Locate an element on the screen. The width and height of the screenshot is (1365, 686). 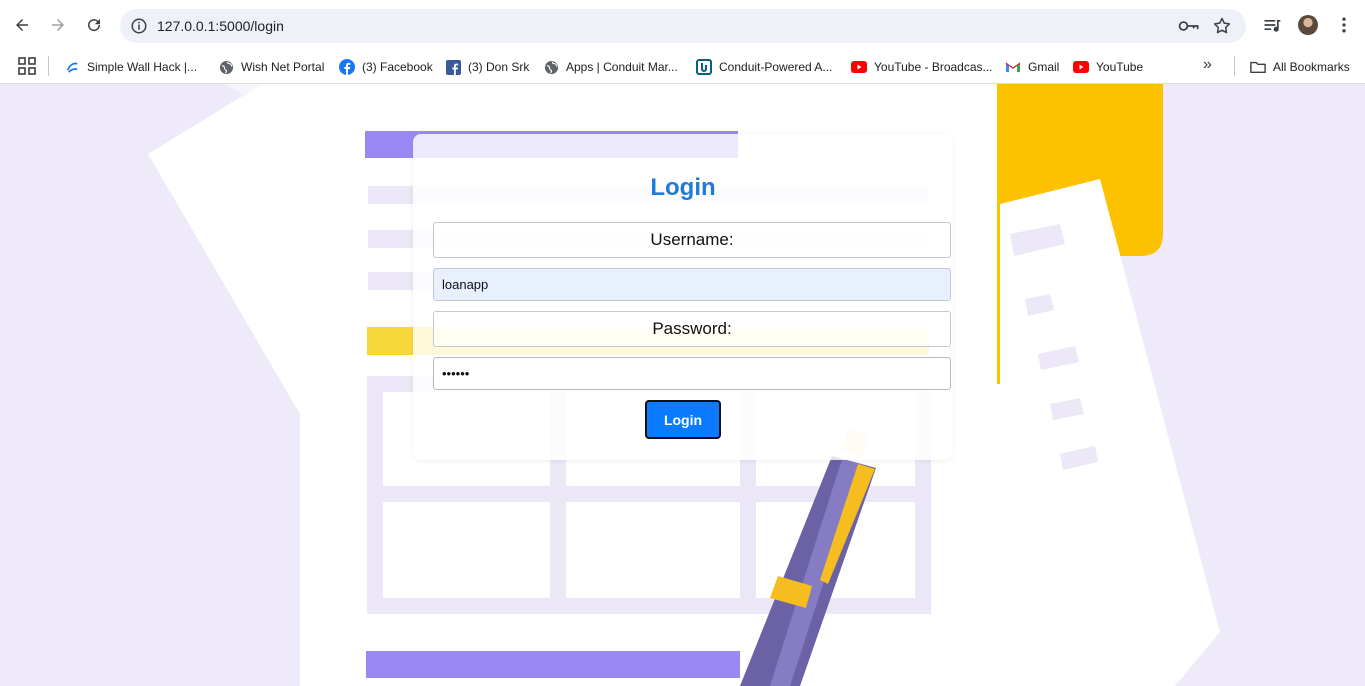
site-info-icon is located at coordinates (139, 26).